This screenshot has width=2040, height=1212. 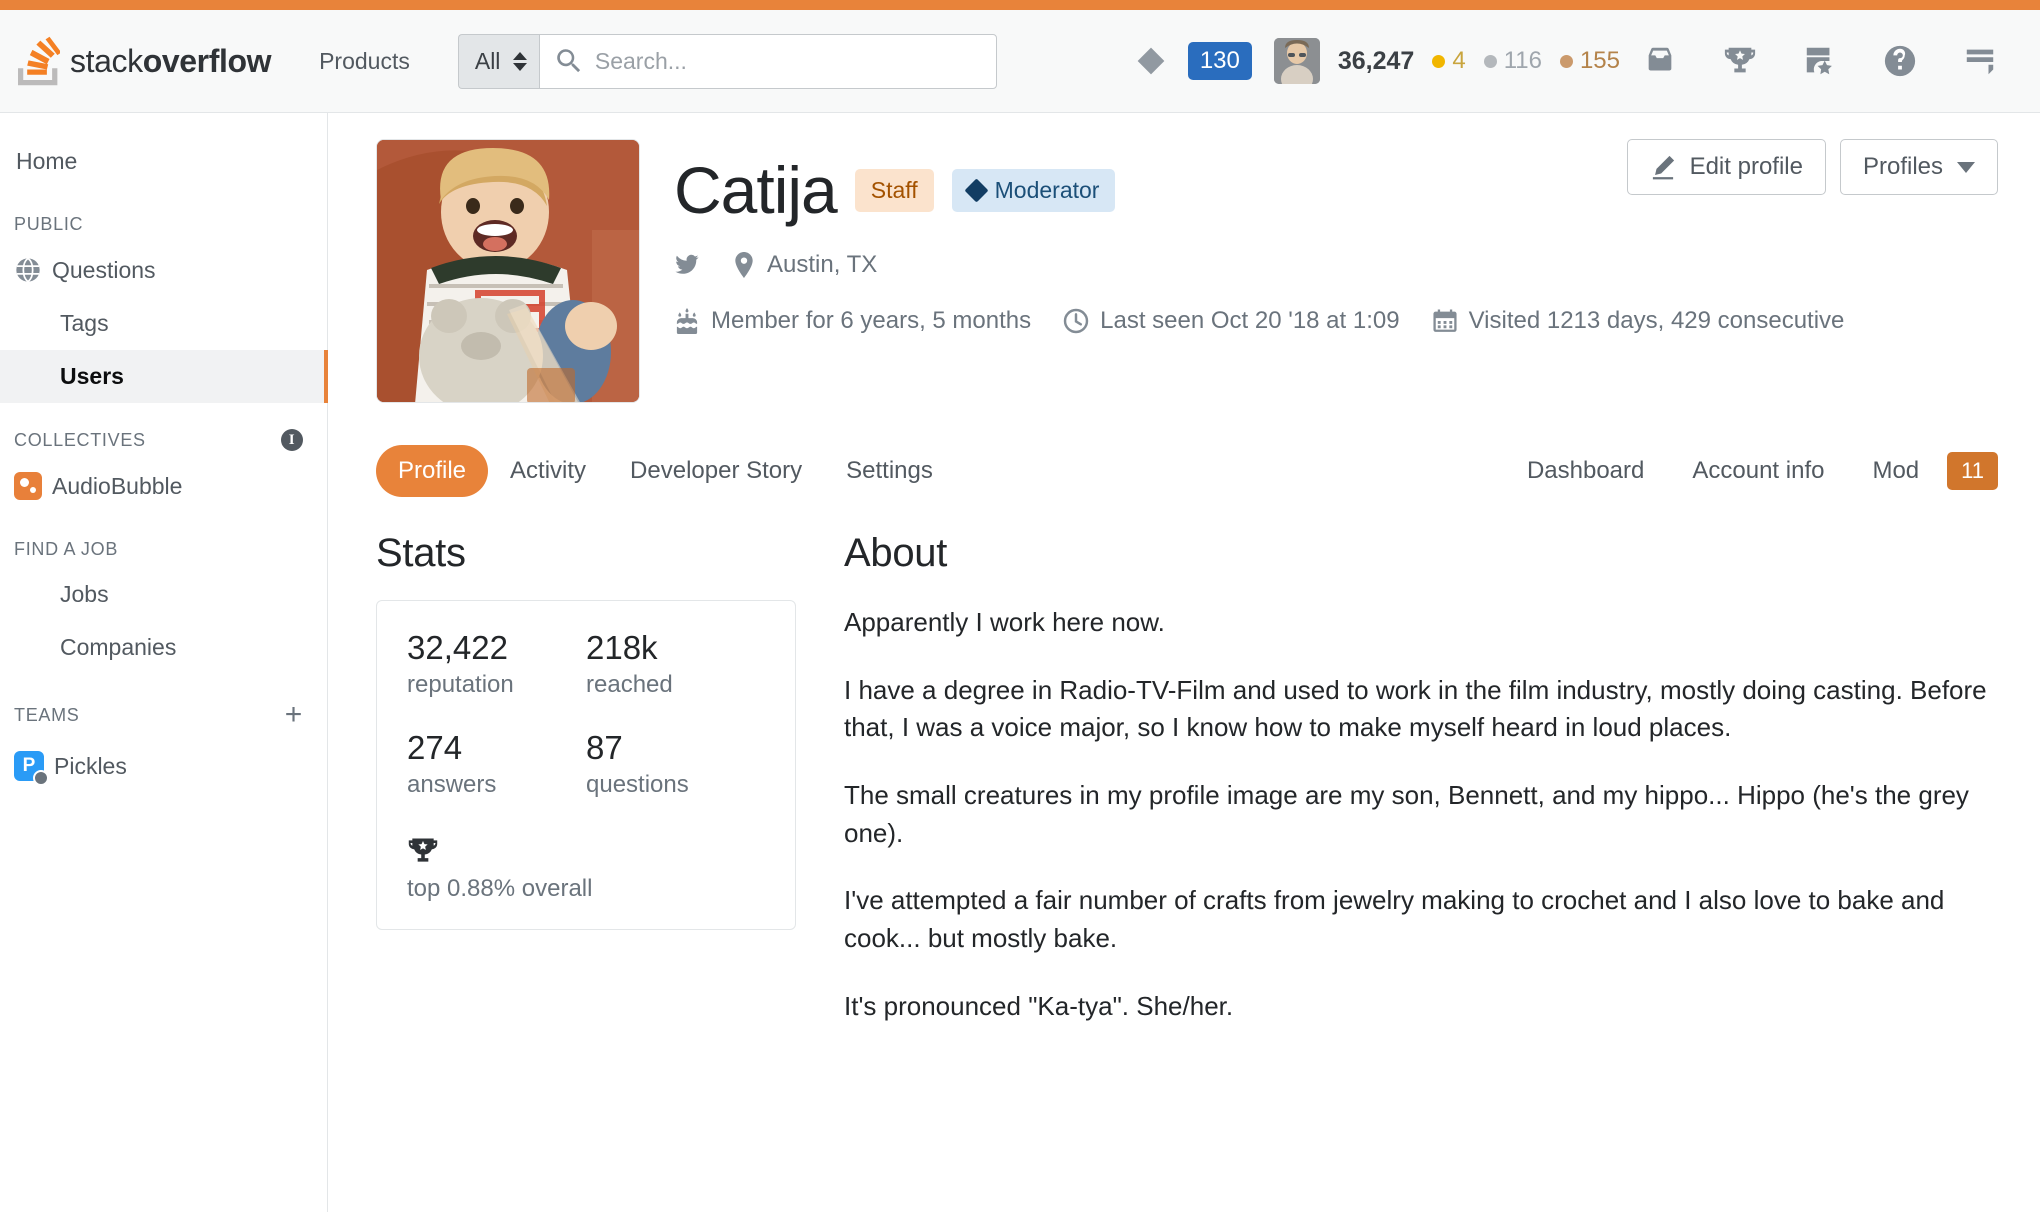 What do you see at coordinates (622, 647) in the screenshot?
I see `stat-value: 218k` at bounding box center [622, 647].